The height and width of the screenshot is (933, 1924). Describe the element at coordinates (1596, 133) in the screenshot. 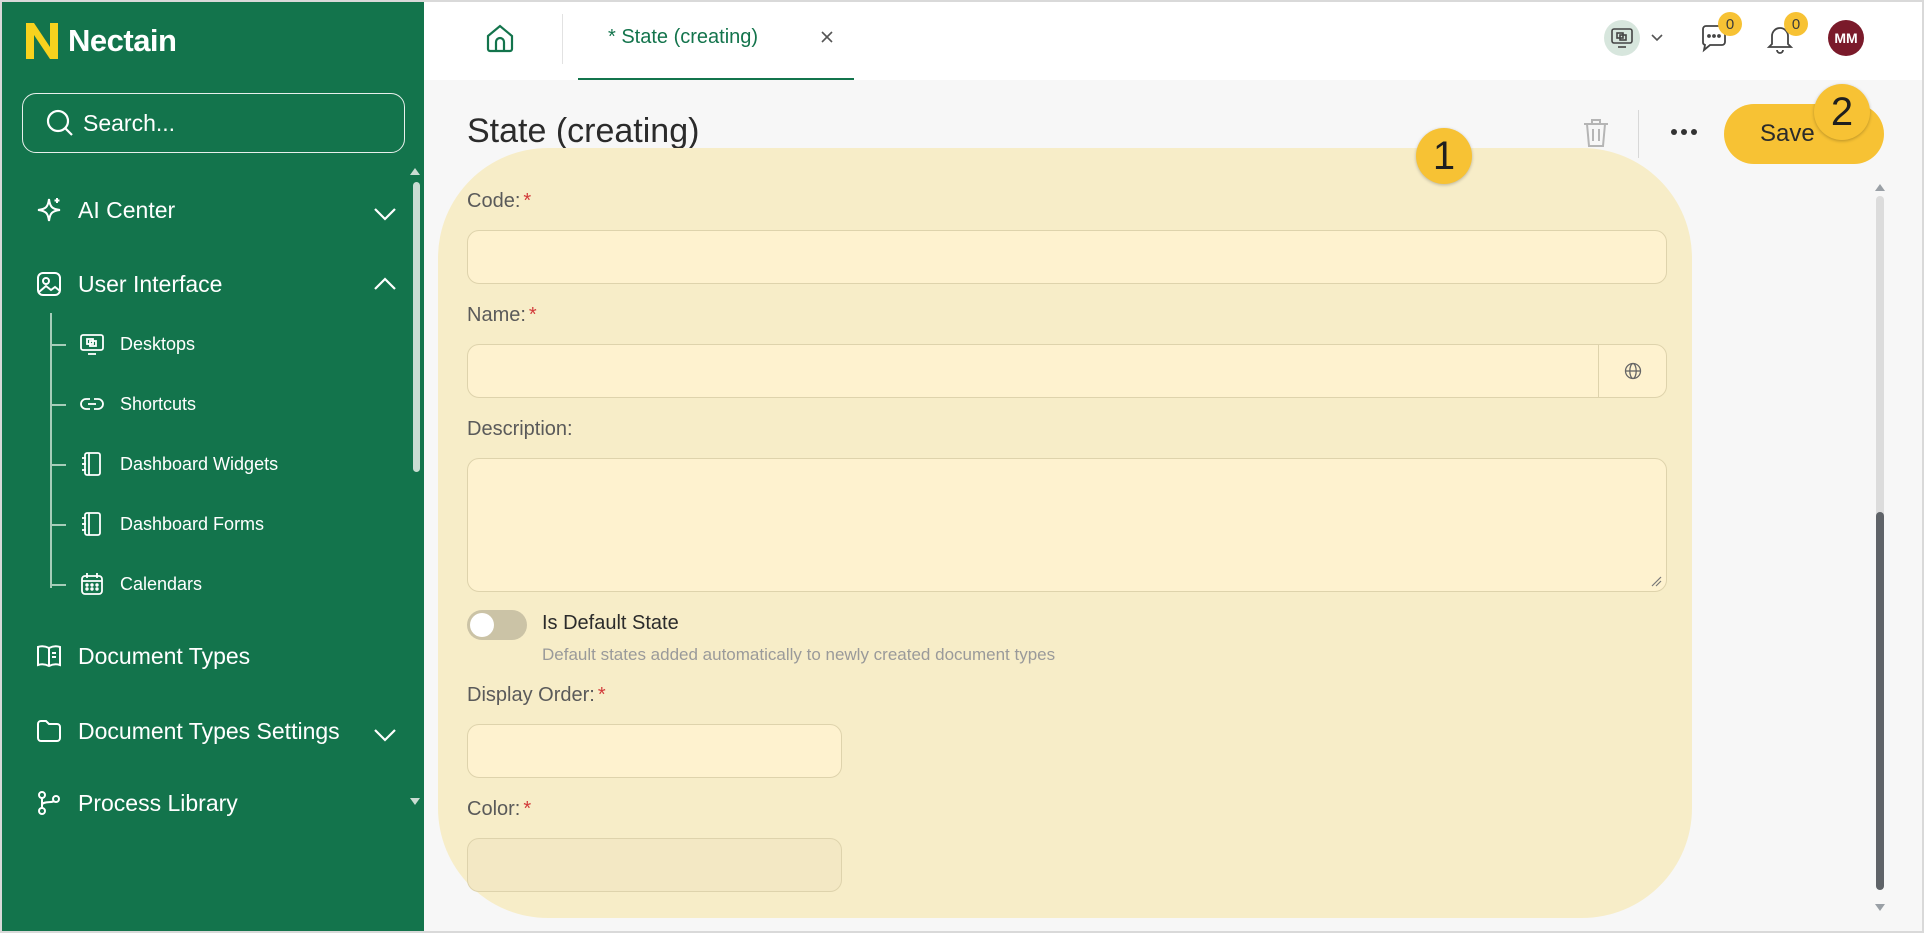

I see `trash-icon` at that location.